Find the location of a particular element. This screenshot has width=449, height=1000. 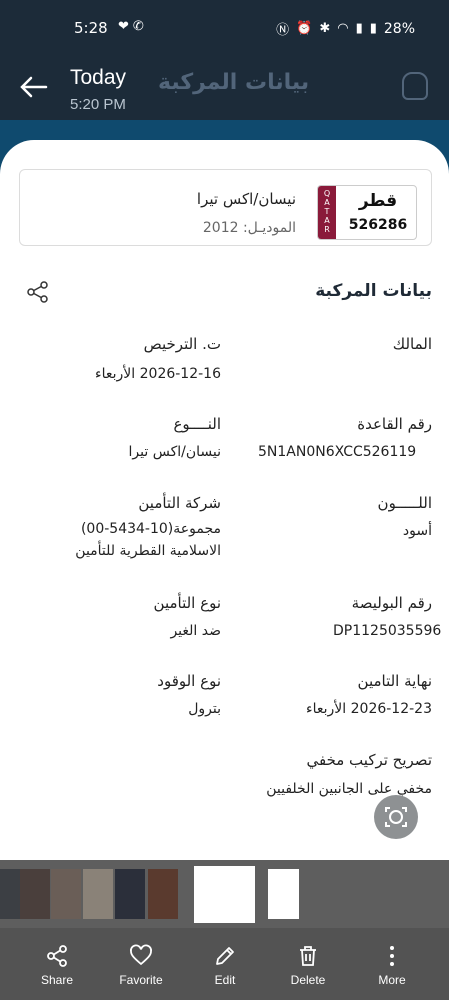

underlying-page-title: بيانات المركبة is located at coordinates (234, 82).